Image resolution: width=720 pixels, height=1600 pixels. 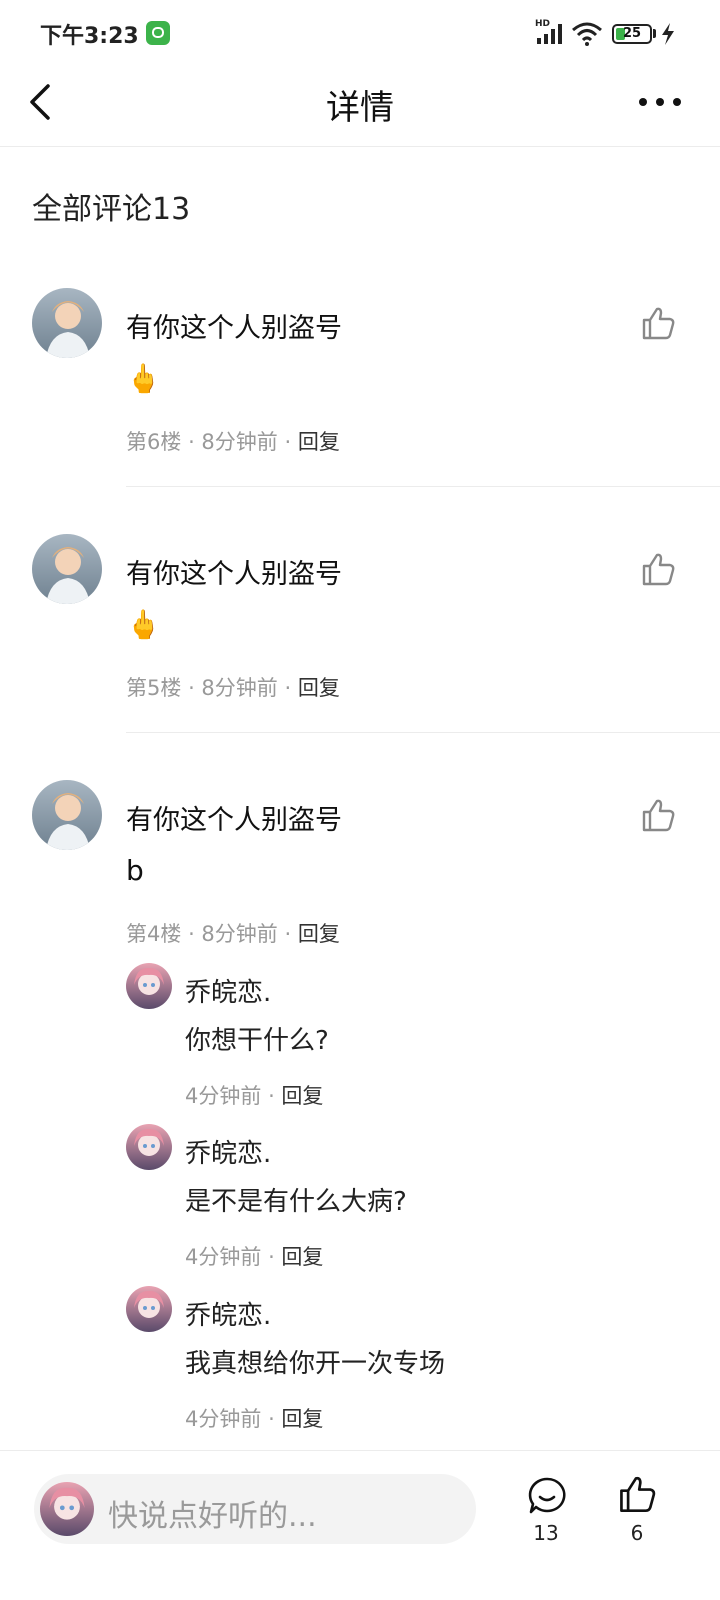 What do you see at coordinates (154, 442) in the screenshot?
I see `comment-floor: 第6楼` at bounding box center [154, 442].